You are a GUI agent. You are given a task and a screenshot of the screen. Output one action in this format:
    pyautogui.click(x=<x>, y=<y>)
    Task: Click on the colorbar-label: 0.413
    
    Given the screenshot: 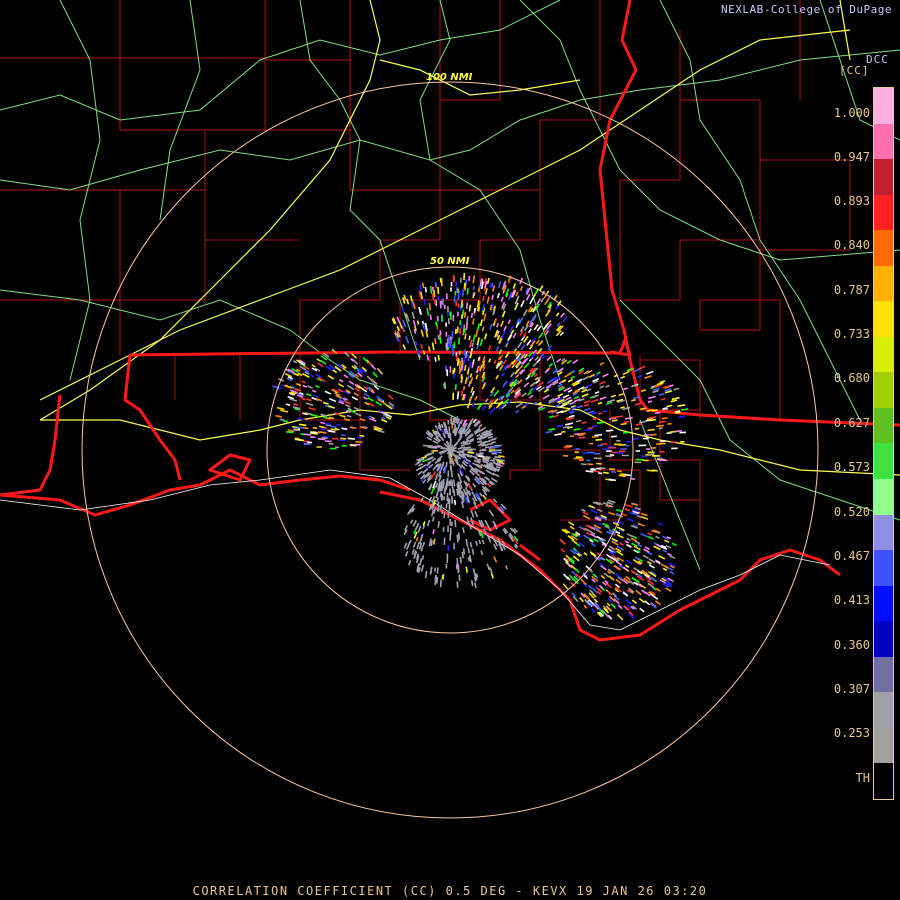 What is the action you would take?
    pyautogui.click(x=851, y=600)
    